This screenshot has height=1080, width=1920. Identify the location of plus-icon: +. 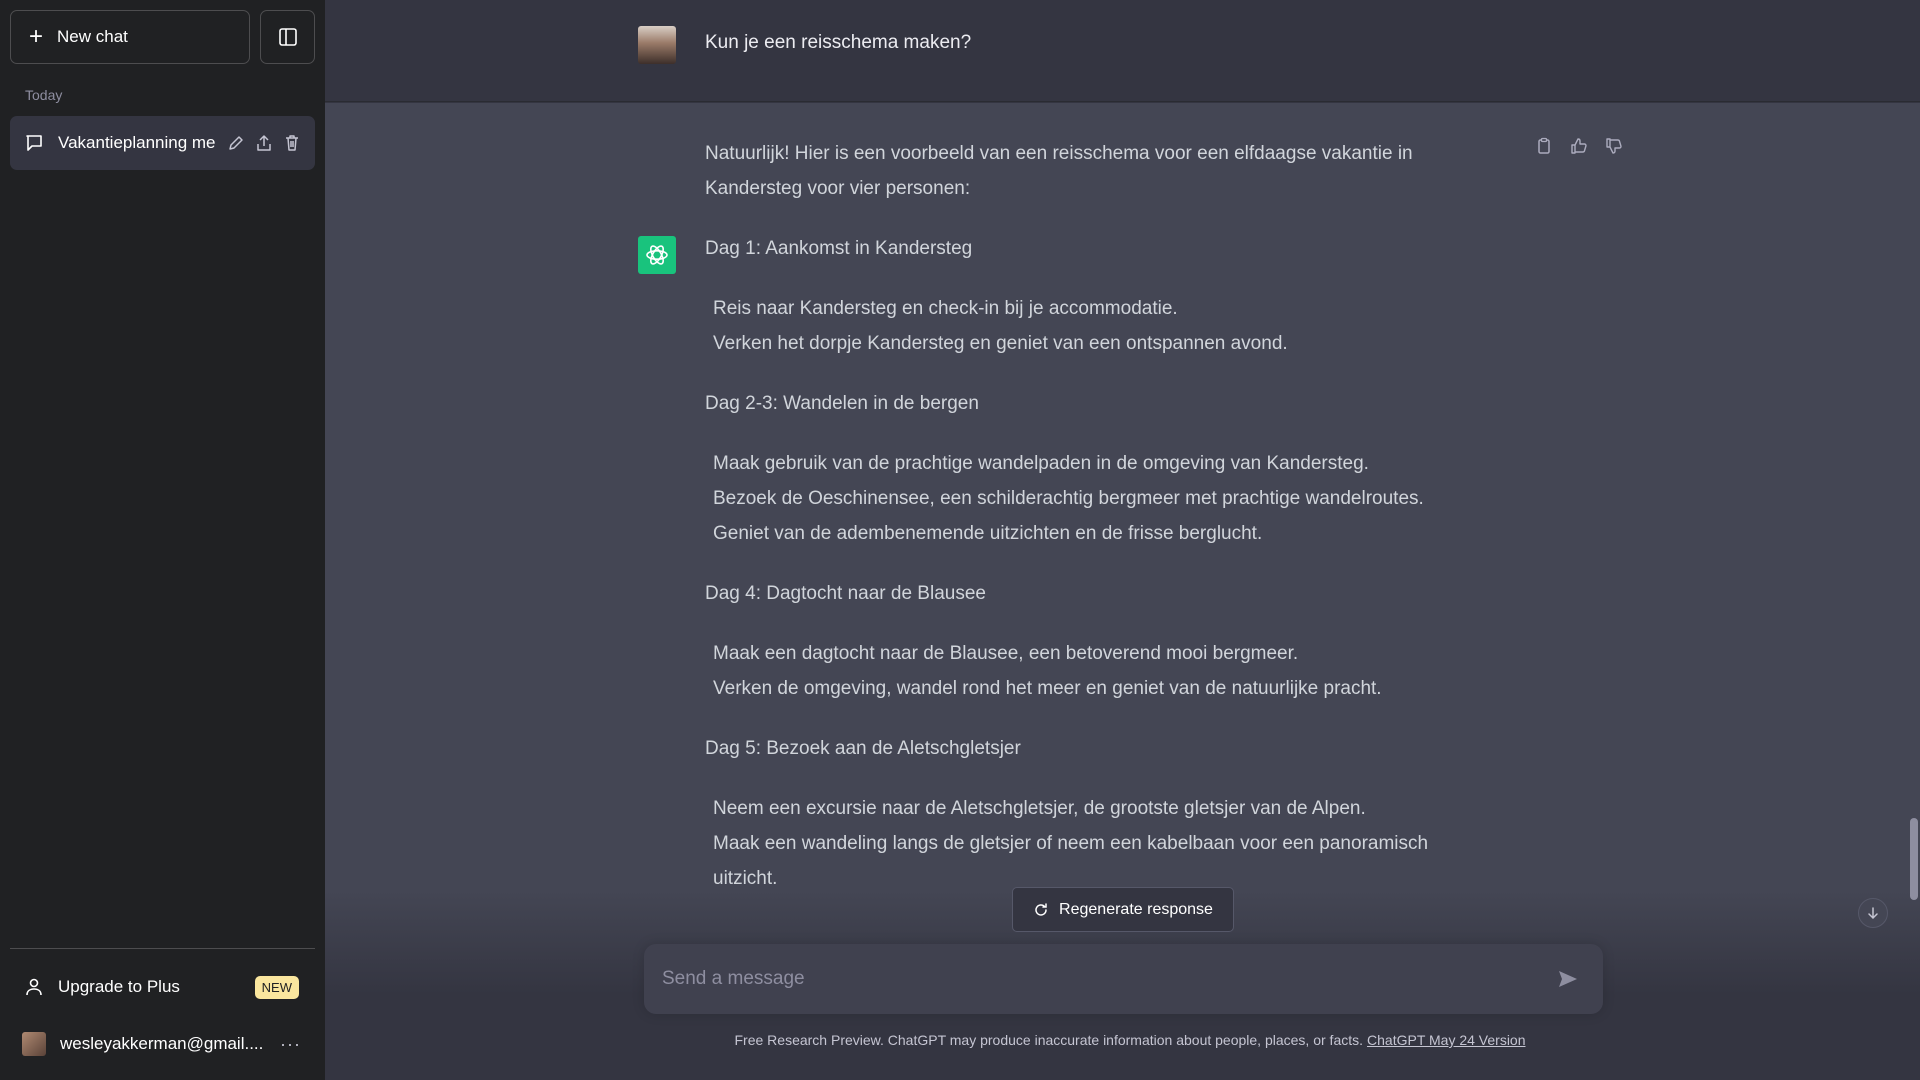
(36, 36).